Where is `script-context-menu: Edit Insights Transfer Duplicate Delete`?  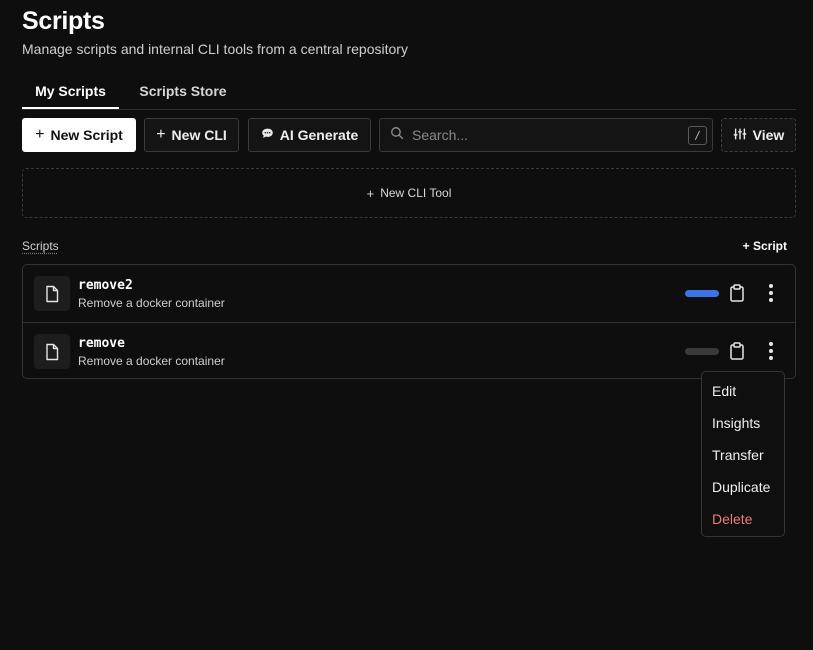 script-context-menu: Edit Insights Transfer Duplicate Delete is located at coordinates (743, 454).